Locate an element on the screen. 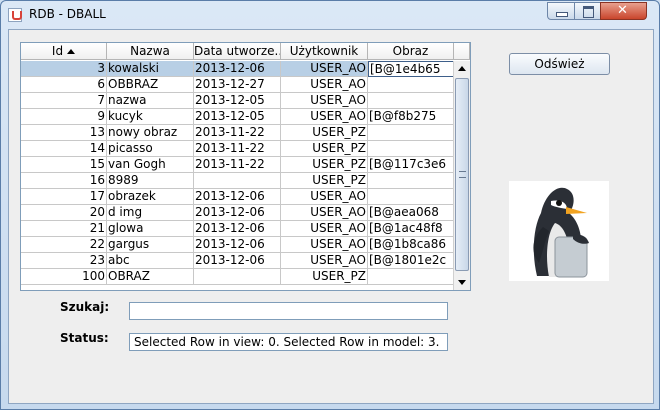 This screenshot has height=410, width=660. cell-nazwa: nazwa is located at coordinates (150, 101).